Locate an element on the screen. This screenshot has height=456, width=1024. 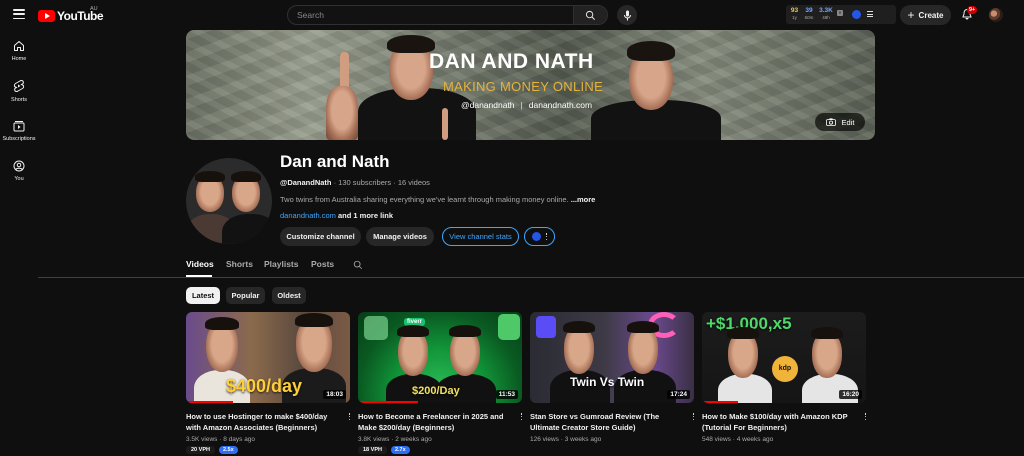
youtube-play-icon is located at coordinates (46, 16).